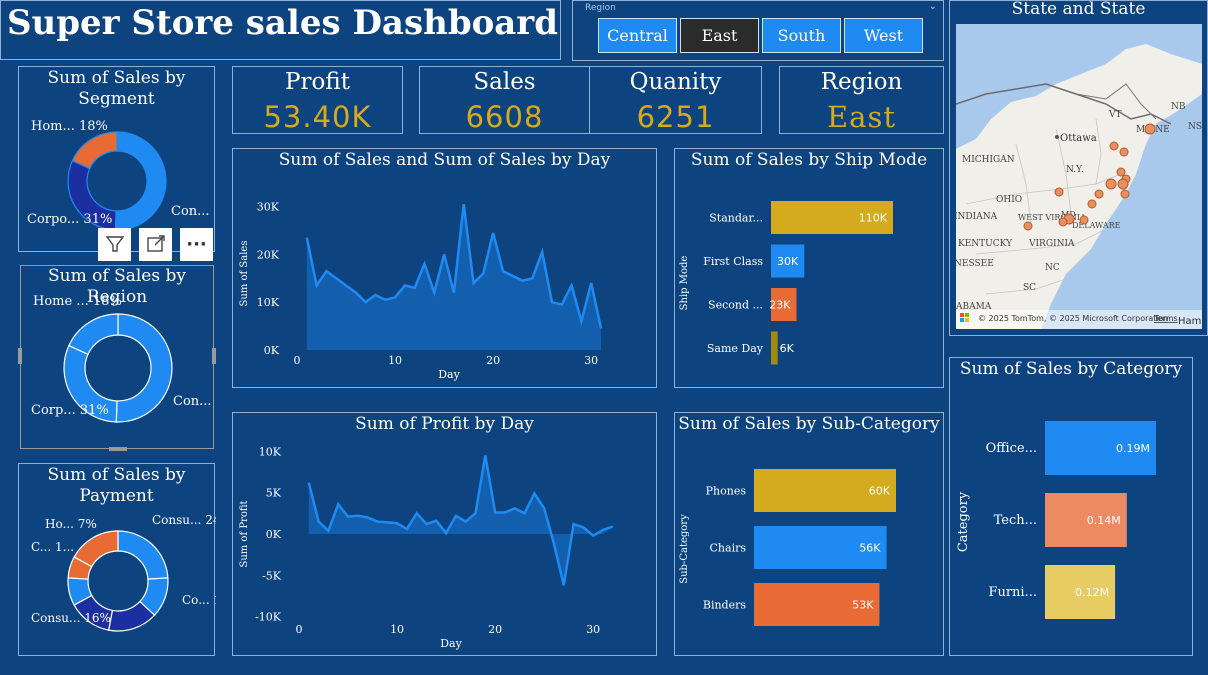 The width and height of the screenshot is (1208, 675). What do you see at coordinates (244, 533) in the screenshot?
I see `y-axis-label: Sum of Profit` at bounding box center [244, 533].